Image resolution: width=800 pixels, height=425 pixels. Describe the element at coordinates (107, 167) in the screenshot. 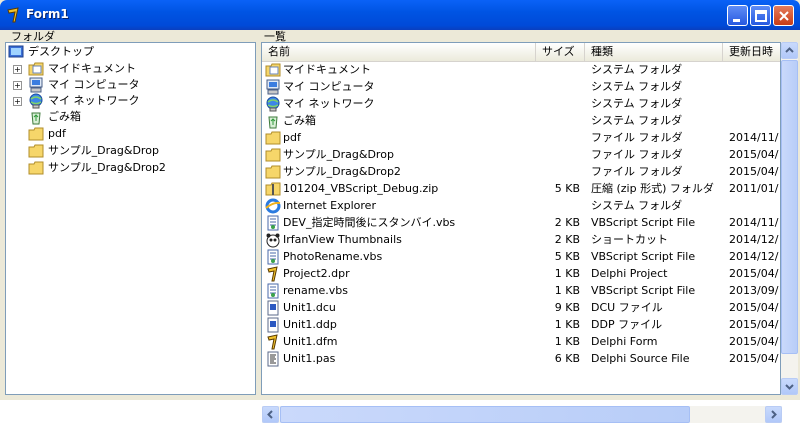

I see `tree-item-label: サンプル_Drag&Drop2` at that location.